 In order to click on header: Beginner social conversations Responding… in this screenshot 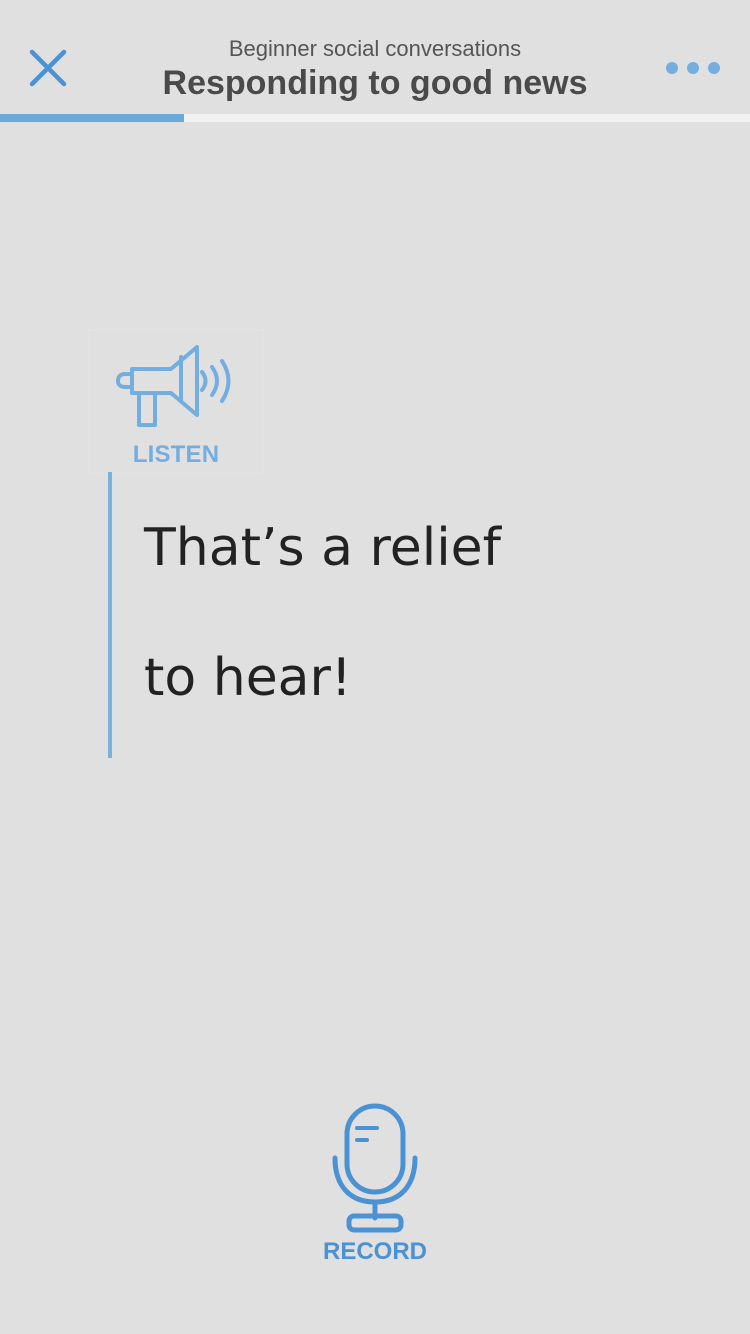, I will do `click(375, 61)`.